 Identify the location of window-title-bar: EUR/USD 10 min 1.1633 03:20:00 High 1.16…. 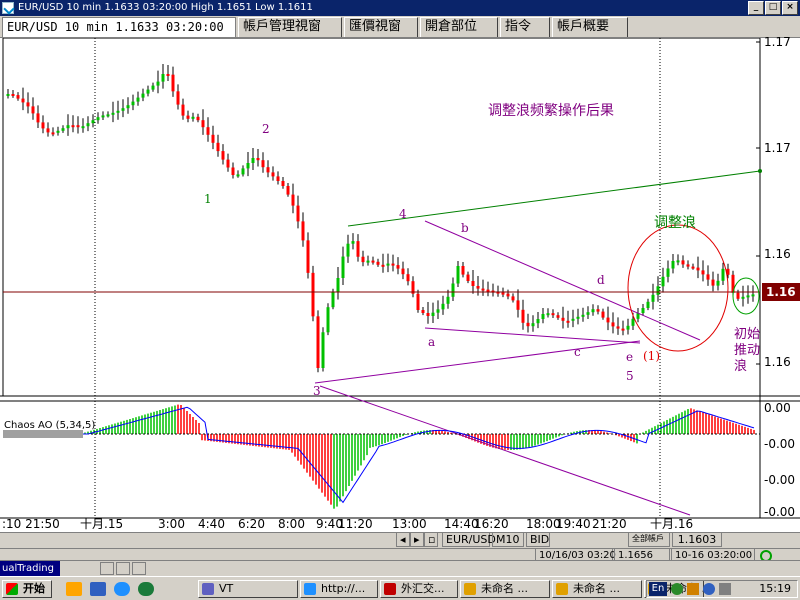
(400, 8).